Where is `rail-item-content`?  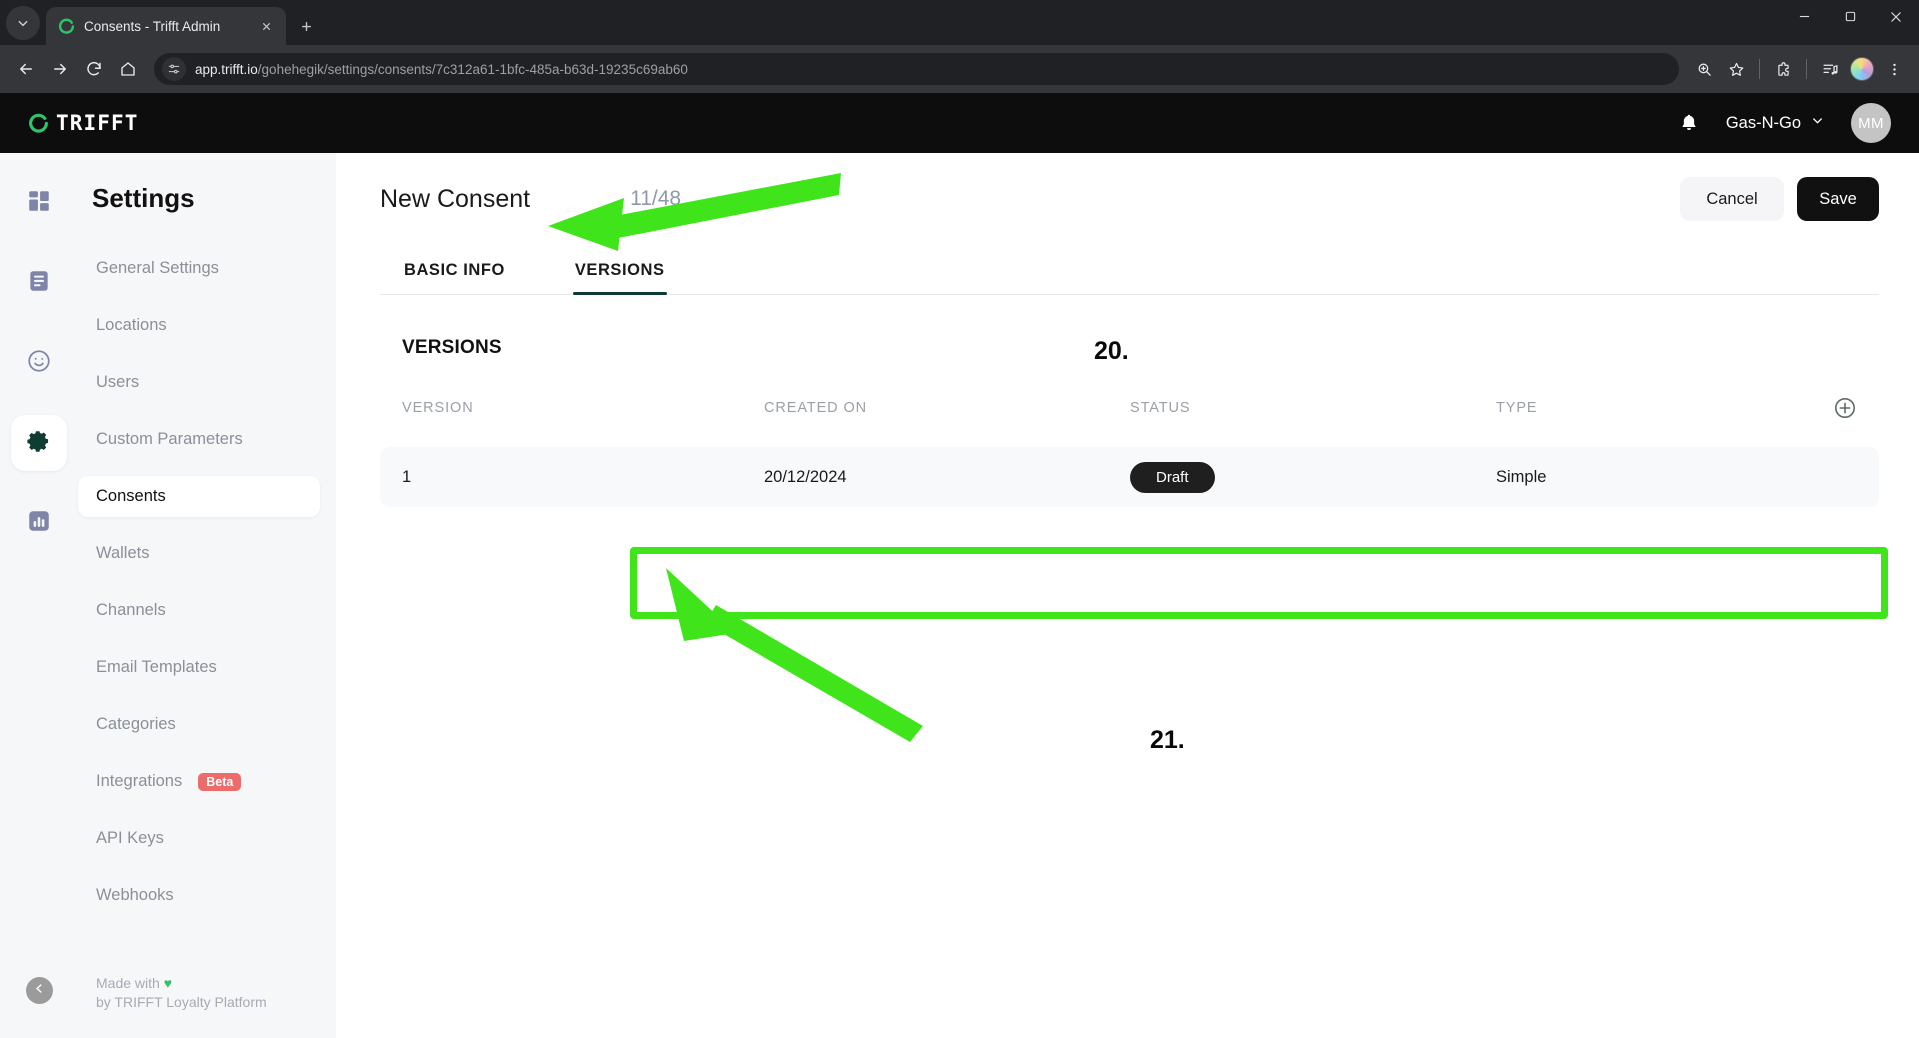 rail-item-content is located at coordinates (39, 283).